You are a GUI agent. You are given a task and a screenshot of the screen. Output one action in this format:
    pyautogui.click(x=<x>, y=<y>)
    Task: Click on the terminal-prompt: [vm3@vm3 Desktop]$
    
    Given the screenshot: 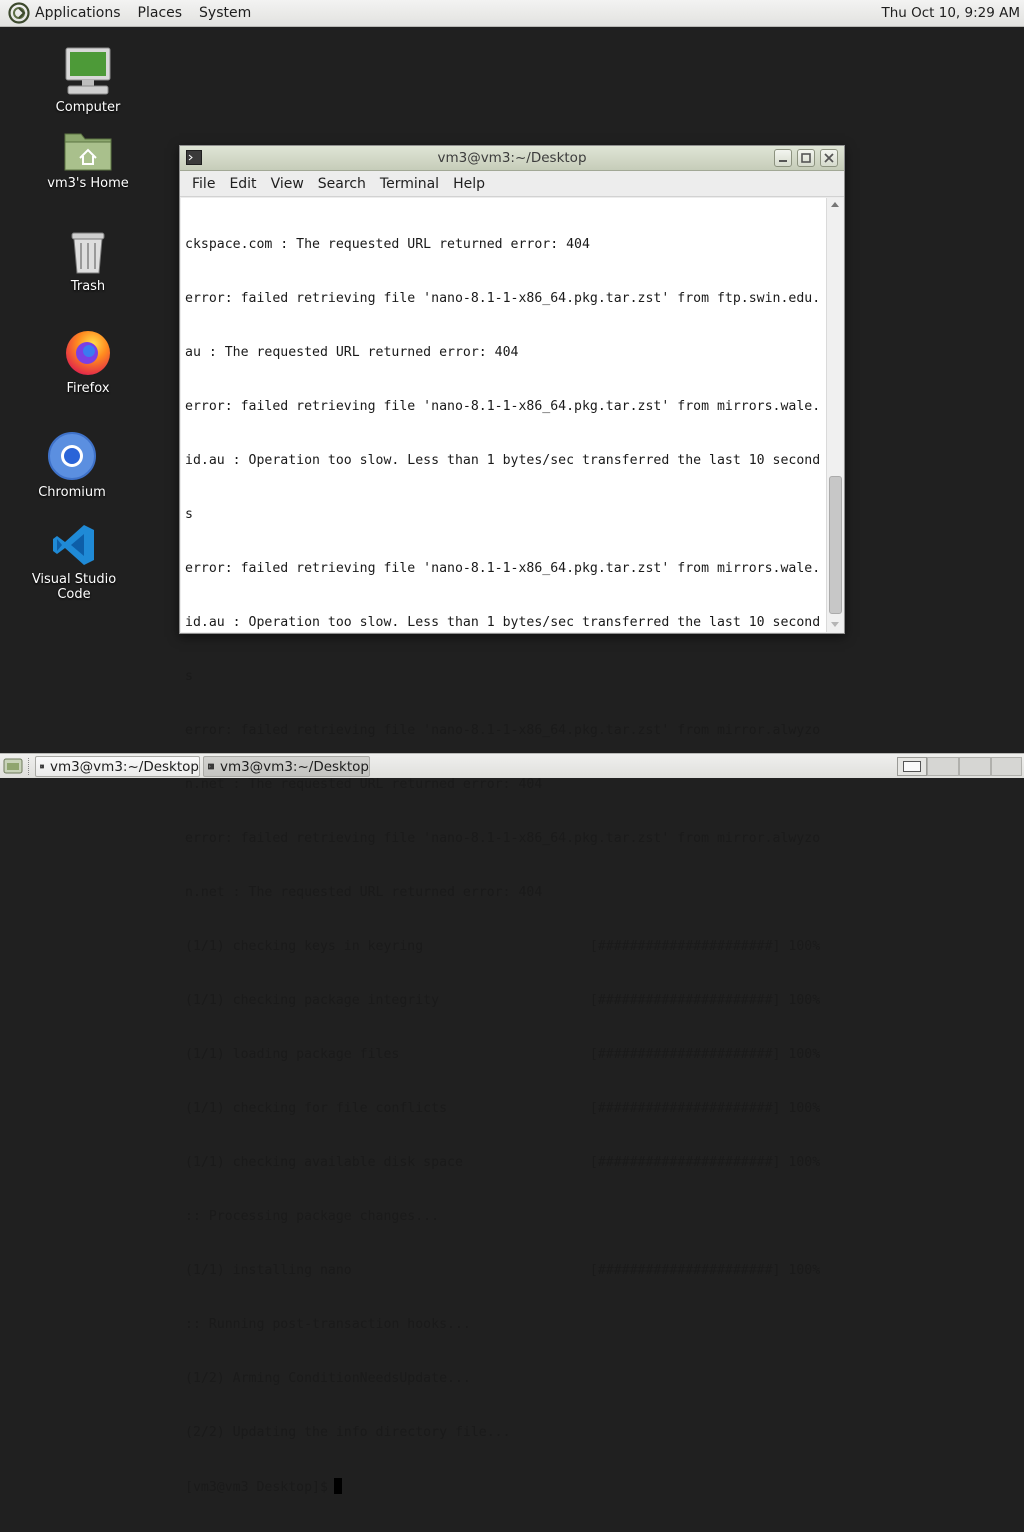 What is the action you would take?
    pyautogui.click(x=256, y=1487)
    